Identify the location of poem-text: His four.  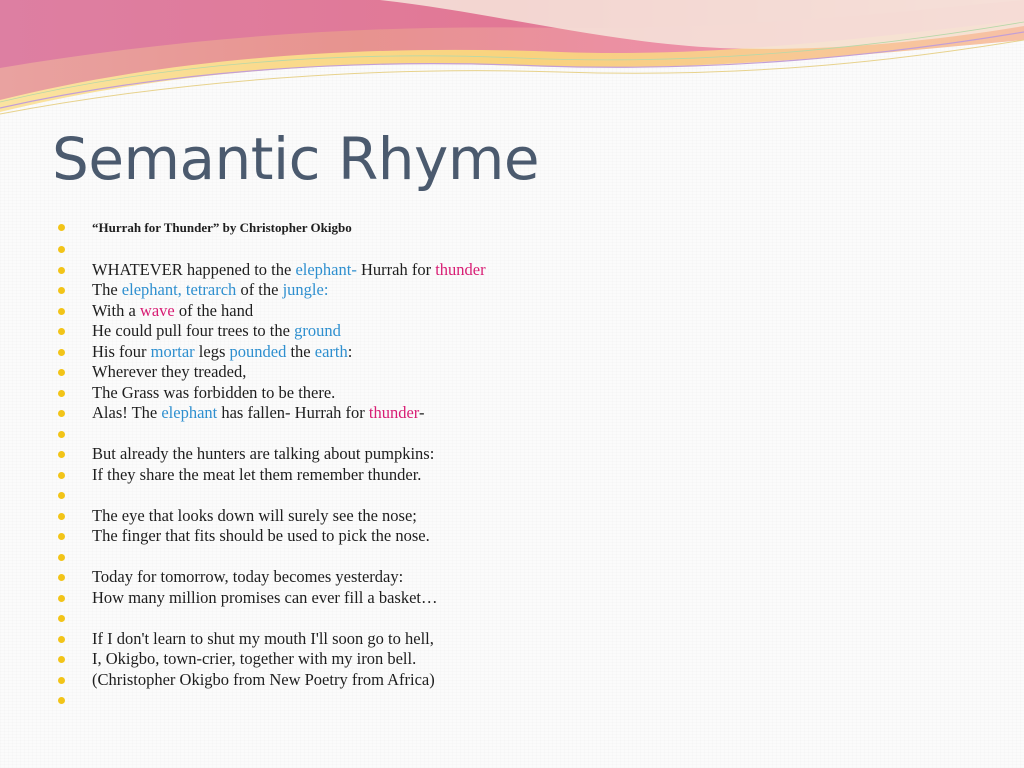
(121, 351).